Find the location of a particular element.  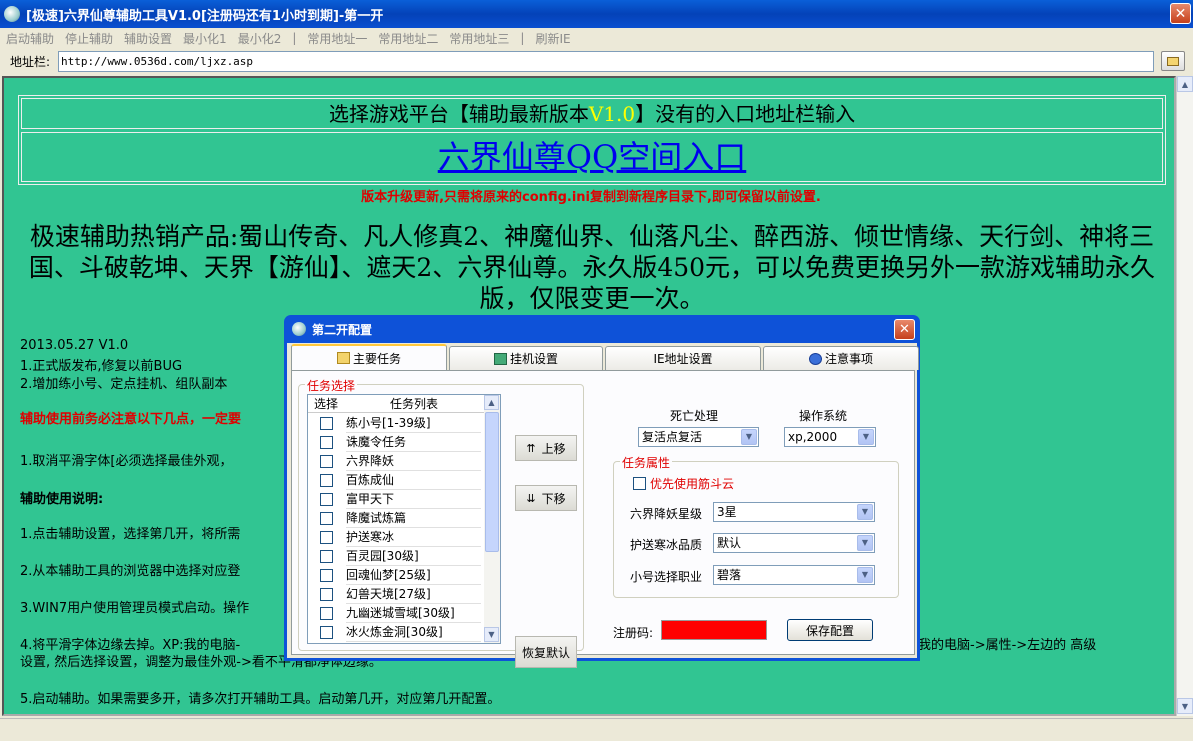

move-up-icon: ⇈ is located at coordinates (531, 448).